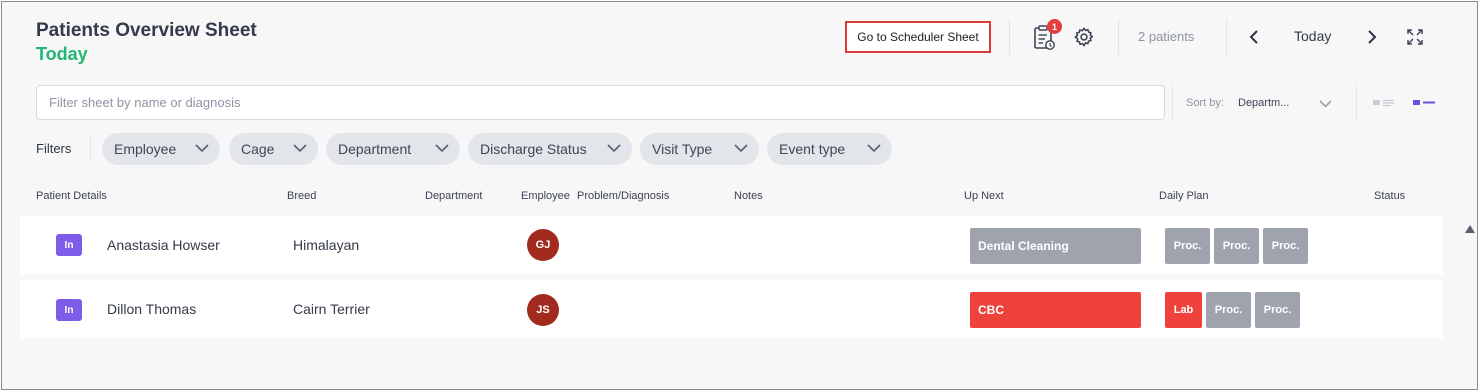 The width and height of the screenshot is (1480, 392). I want to click on filter-chip-label: Visit Type, so click(682, 149).